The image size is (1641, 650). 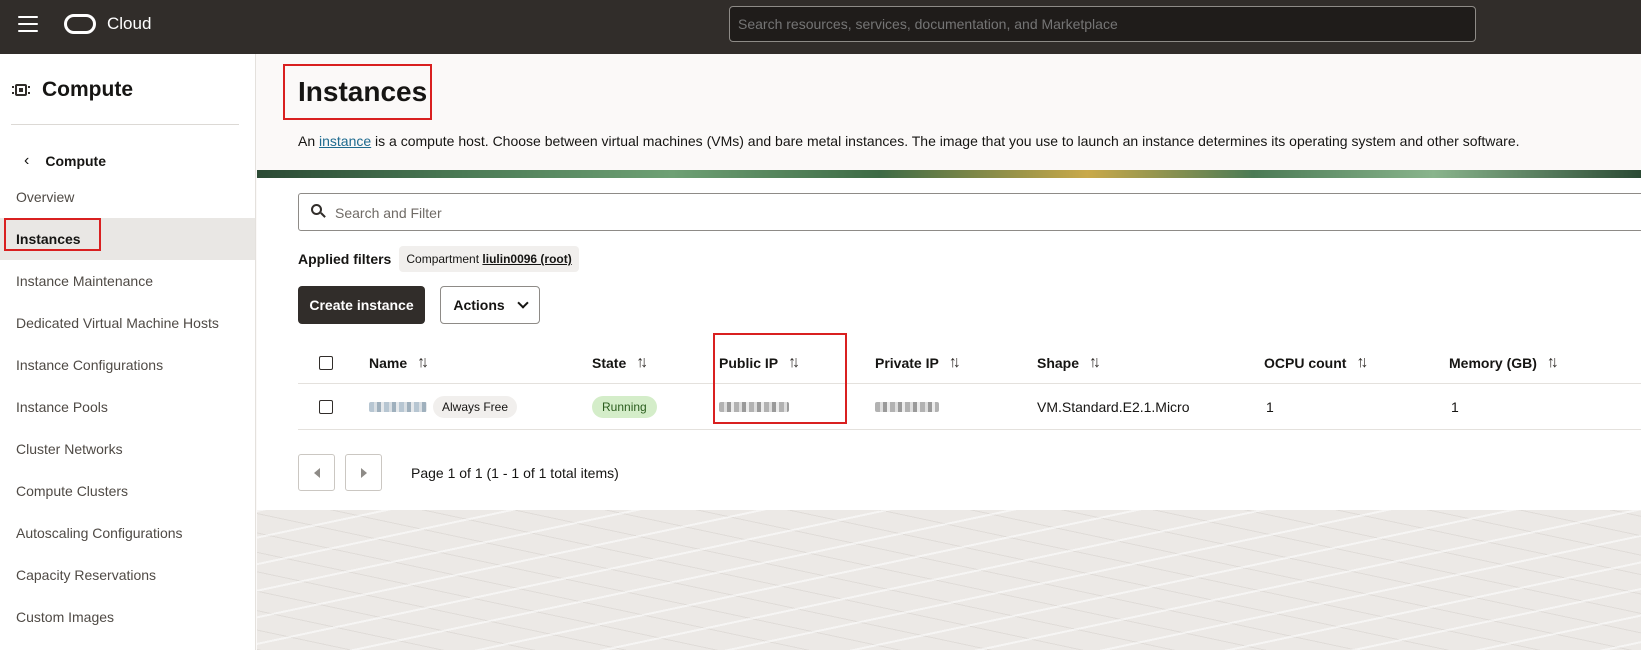 I want to click on private-ip-cell, so click(x=907, y=406).